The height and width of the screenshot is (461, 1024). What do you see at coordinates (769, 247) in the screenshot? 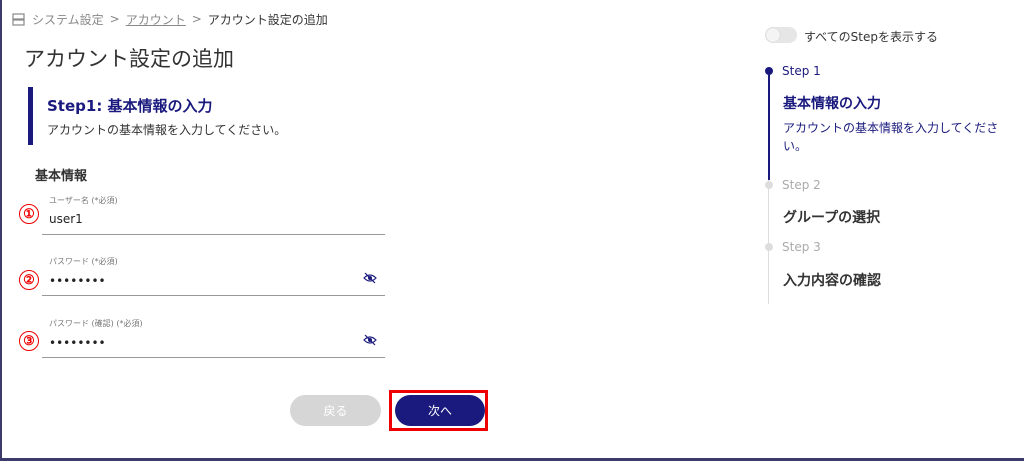
I see `step-3-dot` at bounding box center [769, 247].